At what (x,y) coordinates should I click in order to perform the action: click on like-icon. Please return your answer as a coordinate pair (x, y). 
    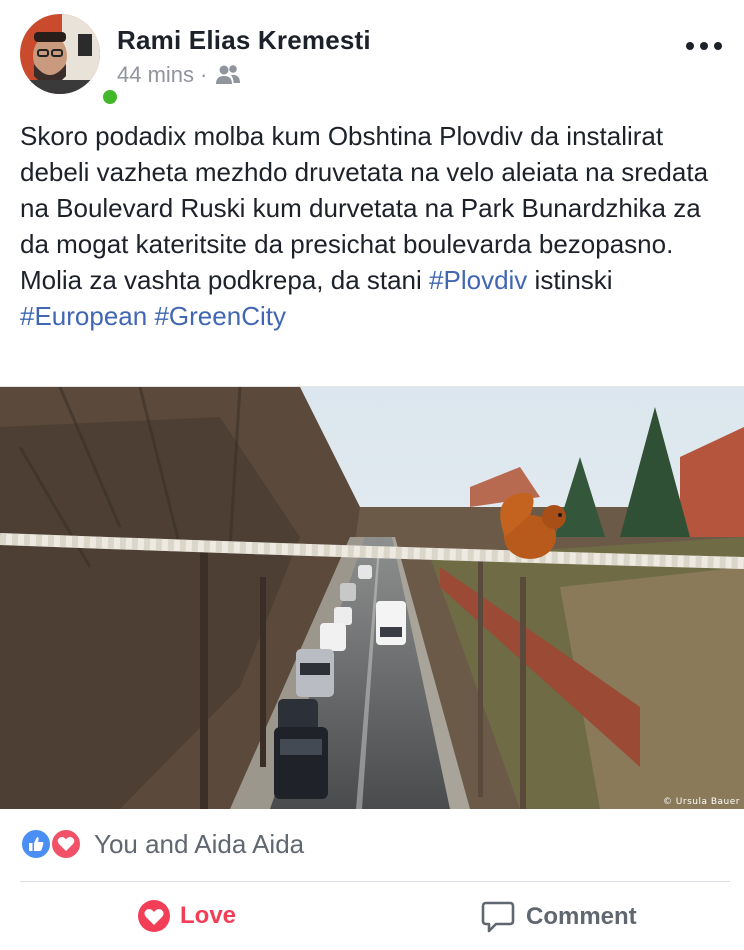
    Looking at the image, I should click on (36, 844).